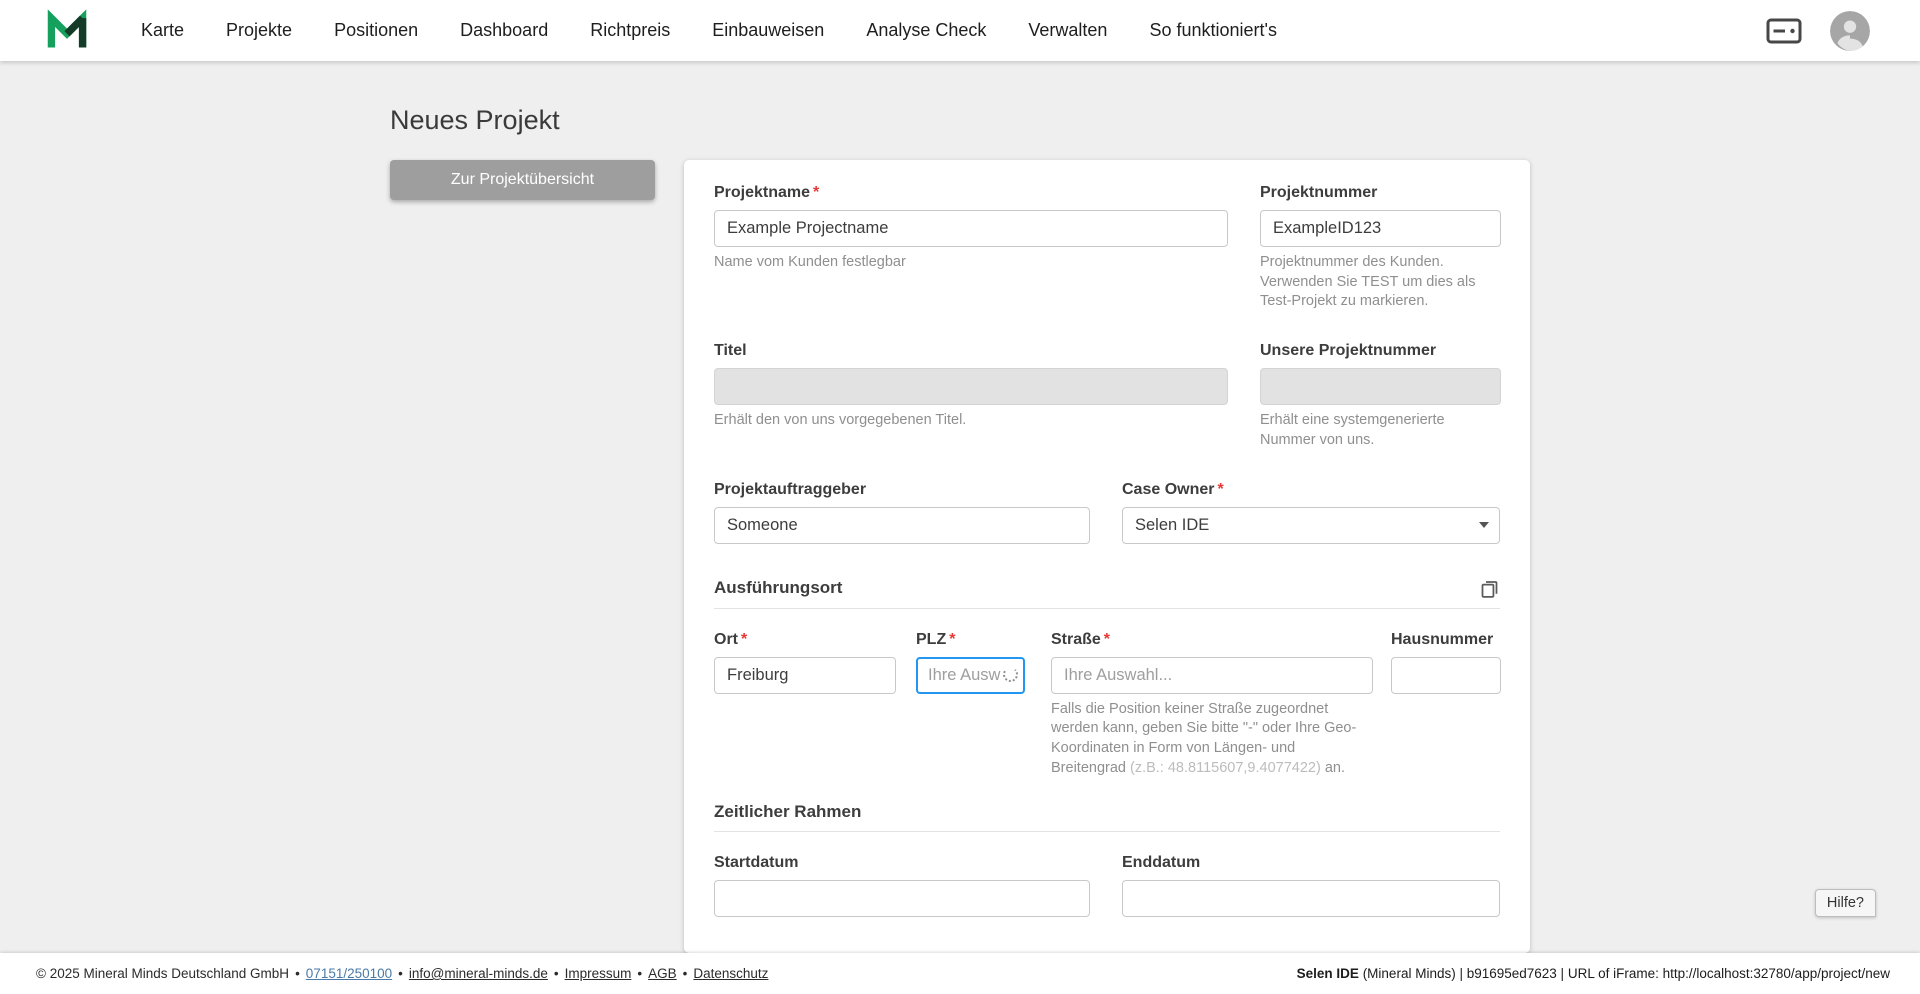 The image size is (1920, 994). I want to click on unsere-projektnummer-label: Unsere Projektnummer, so click(1348, 351).